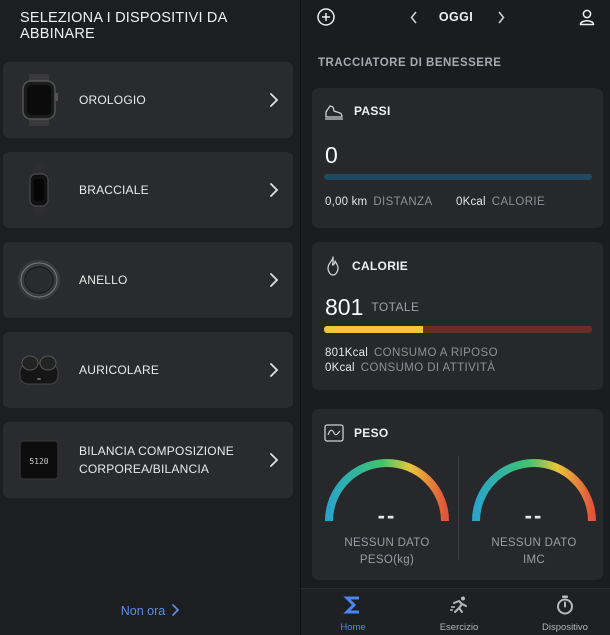  Describe the element at coordinates (39, 280) in the screenshot. I see `ring-icon` at that location.